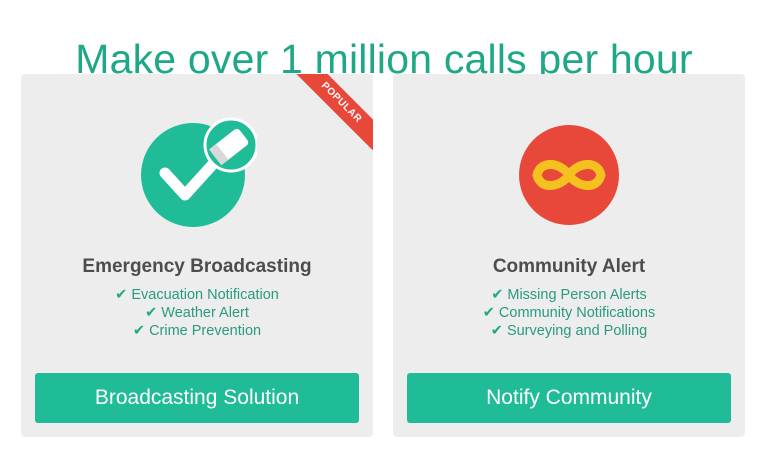 Image resolution: width=781 pixels, height=452 pixels. Describe the element at coordinates (205, 313) in the screenshot. I see `feature-label: Weather Alert` at that location.